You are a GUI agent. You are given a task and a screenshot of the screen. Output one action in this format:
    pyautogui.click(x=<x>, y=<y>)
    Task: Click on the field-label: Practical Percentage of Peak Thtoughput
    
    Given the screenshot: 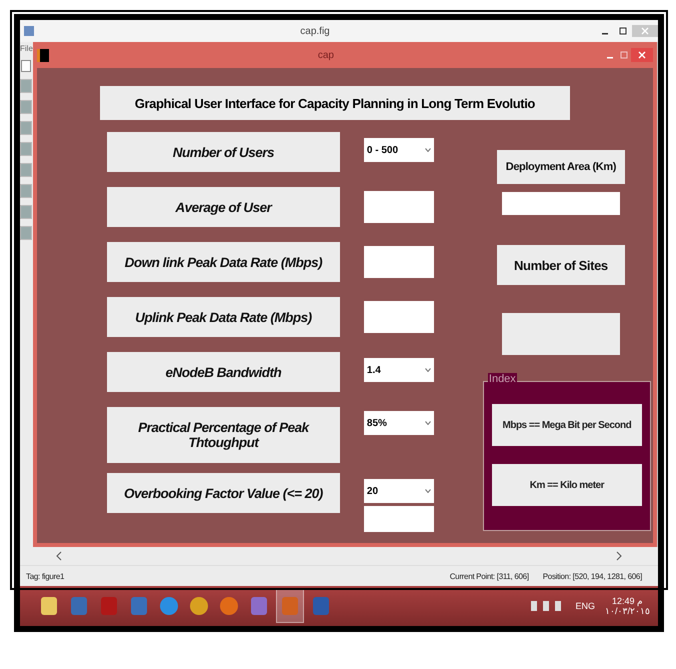 What is the action you would take?
    pyautogui.click(x=223, y=435)
    